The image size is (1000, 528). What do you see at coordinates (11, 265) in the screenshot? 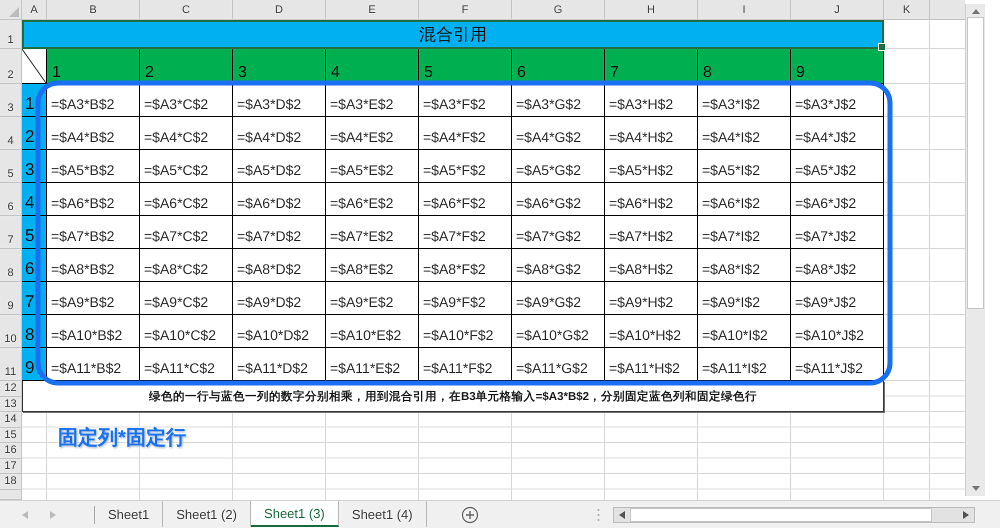
I see `row-header: 8` at bounding box center [11, 265].